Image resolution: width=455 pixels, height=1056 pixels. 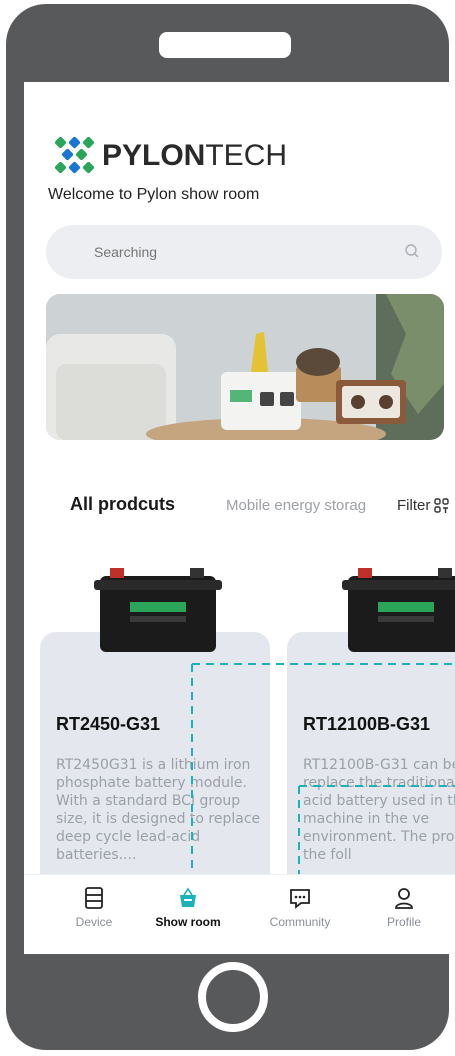 I want to click on logo-wordmark: PYLONTECH, so click(x=195, y=155).